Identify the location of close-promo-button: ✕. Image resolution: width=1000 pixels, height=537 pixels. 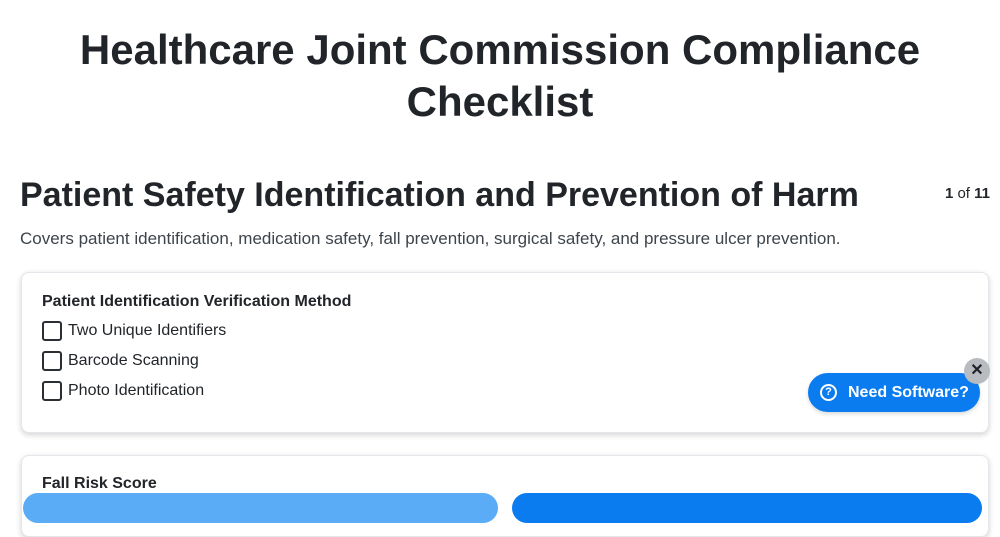
(977, 371).